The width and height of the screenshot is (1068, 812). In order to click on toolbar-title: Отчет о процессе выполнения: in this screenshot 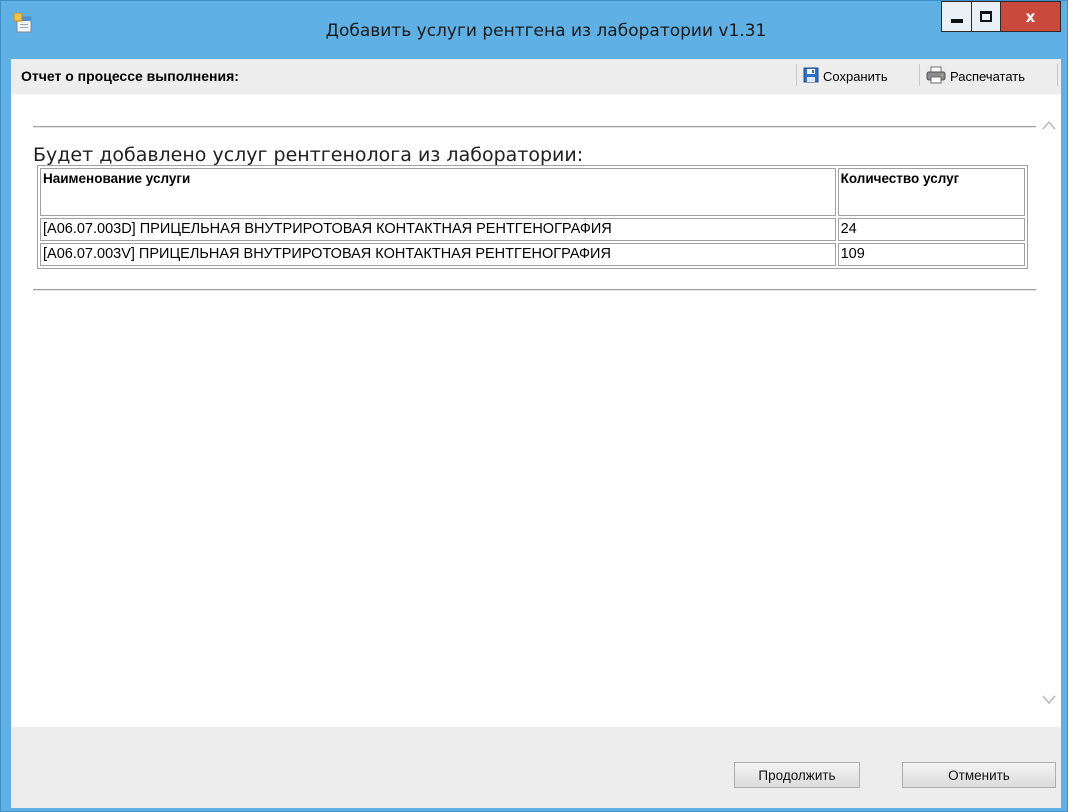, I will do `click(130, 76)`.